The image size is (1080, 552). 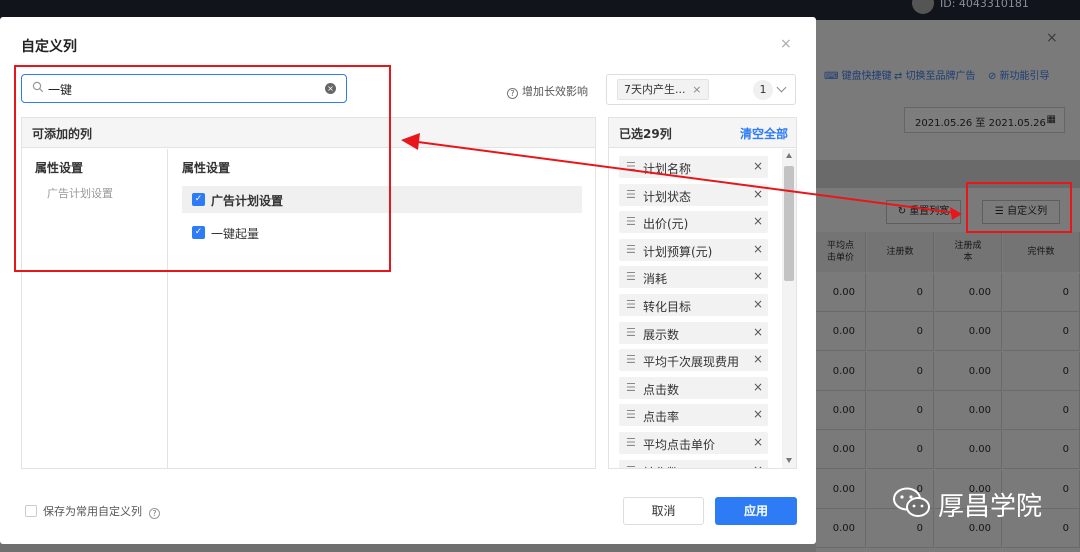 I want to click on selected-column-item: ☰ 转化数 ×, so click(x=693, y=463).